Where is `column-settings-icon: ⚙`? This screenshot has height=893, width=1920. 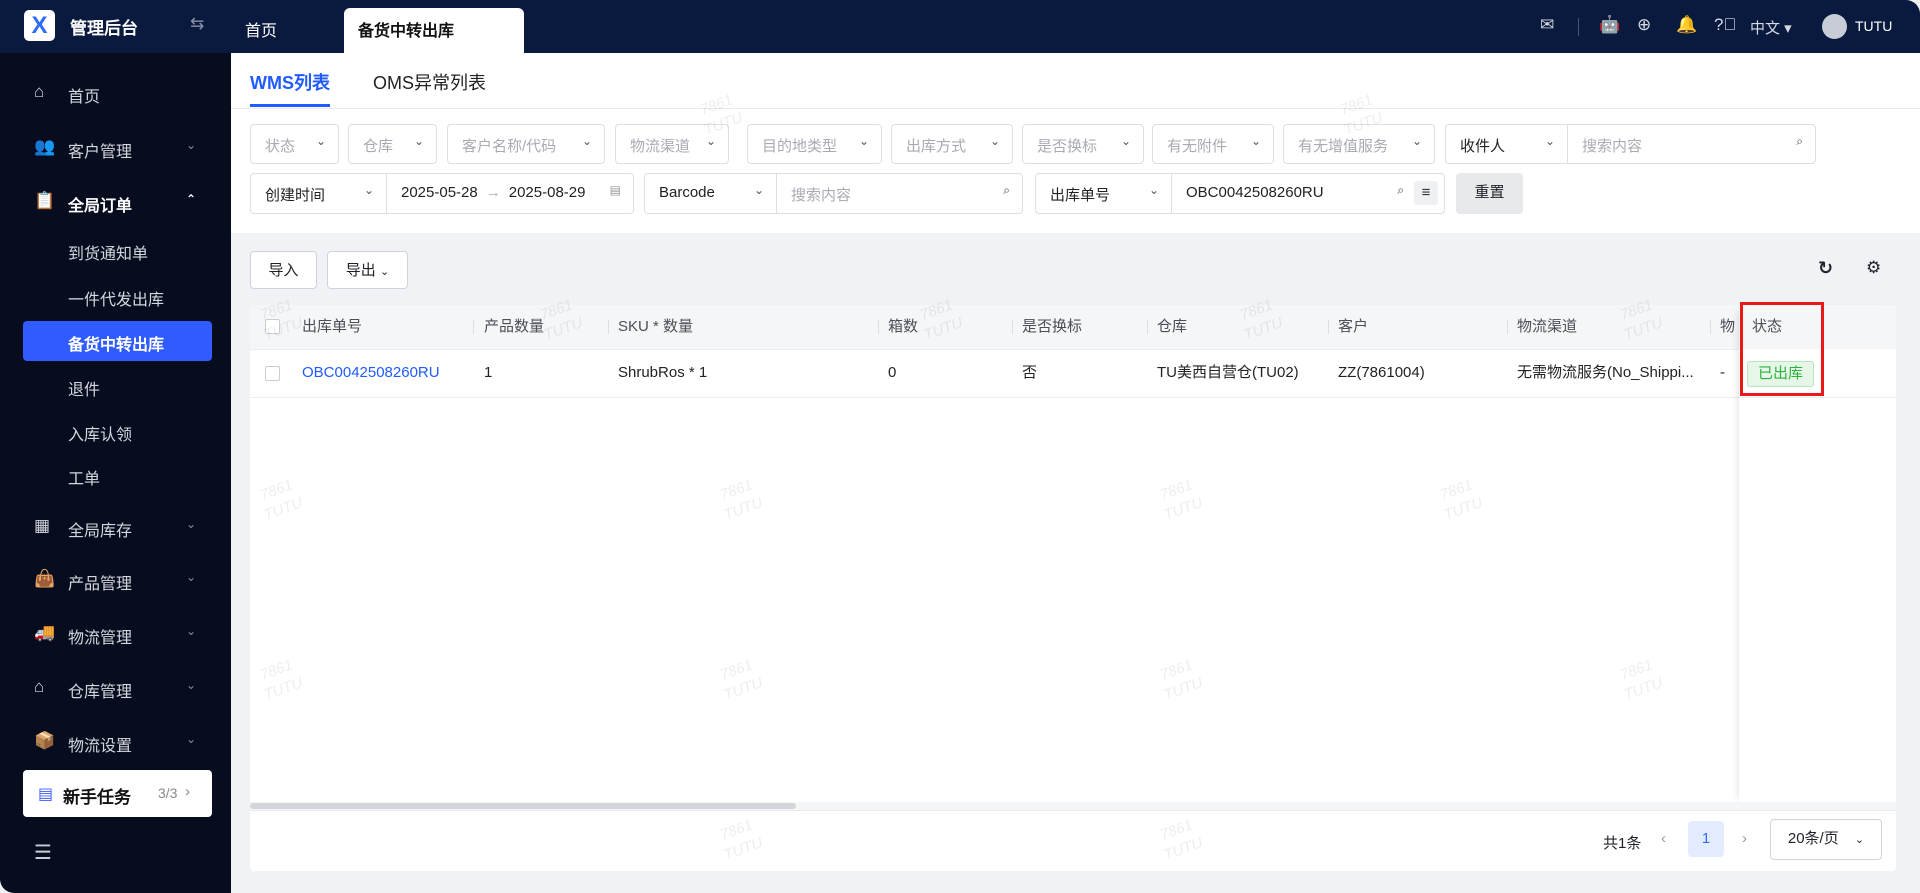
column-settings-icon: ⚙ is located at coordinates (1873, 268).